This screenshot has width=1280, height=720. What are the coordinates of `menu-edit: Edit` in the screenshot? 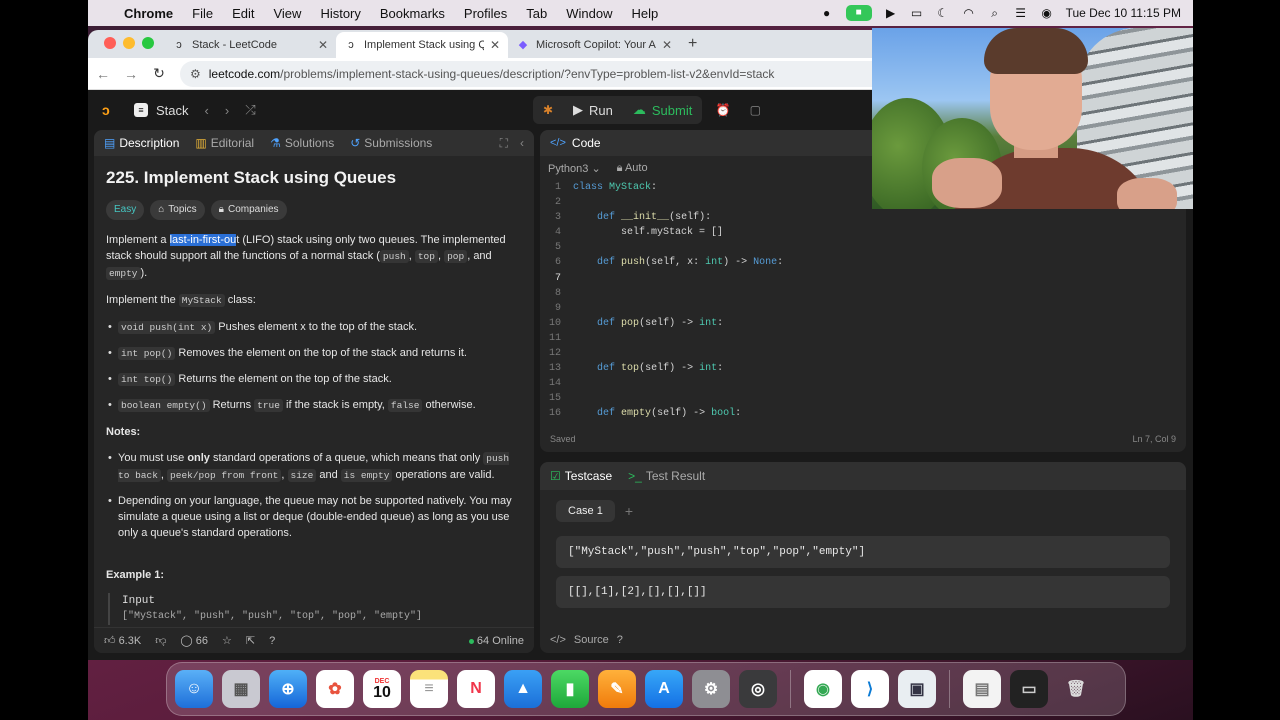 It's located at (243, 13).